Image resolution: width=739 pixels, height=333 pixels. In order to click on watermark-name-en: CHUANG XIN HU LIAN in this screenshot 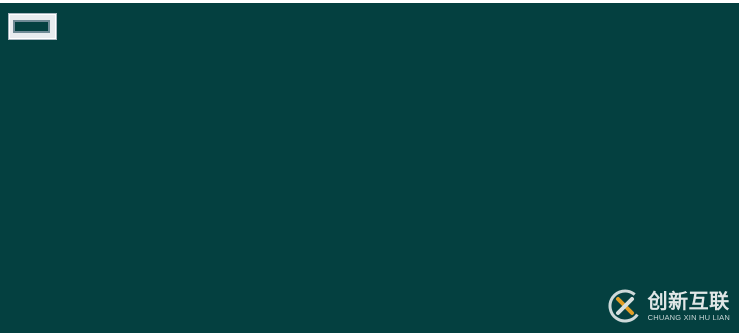, I will do `click(688, 317)`.